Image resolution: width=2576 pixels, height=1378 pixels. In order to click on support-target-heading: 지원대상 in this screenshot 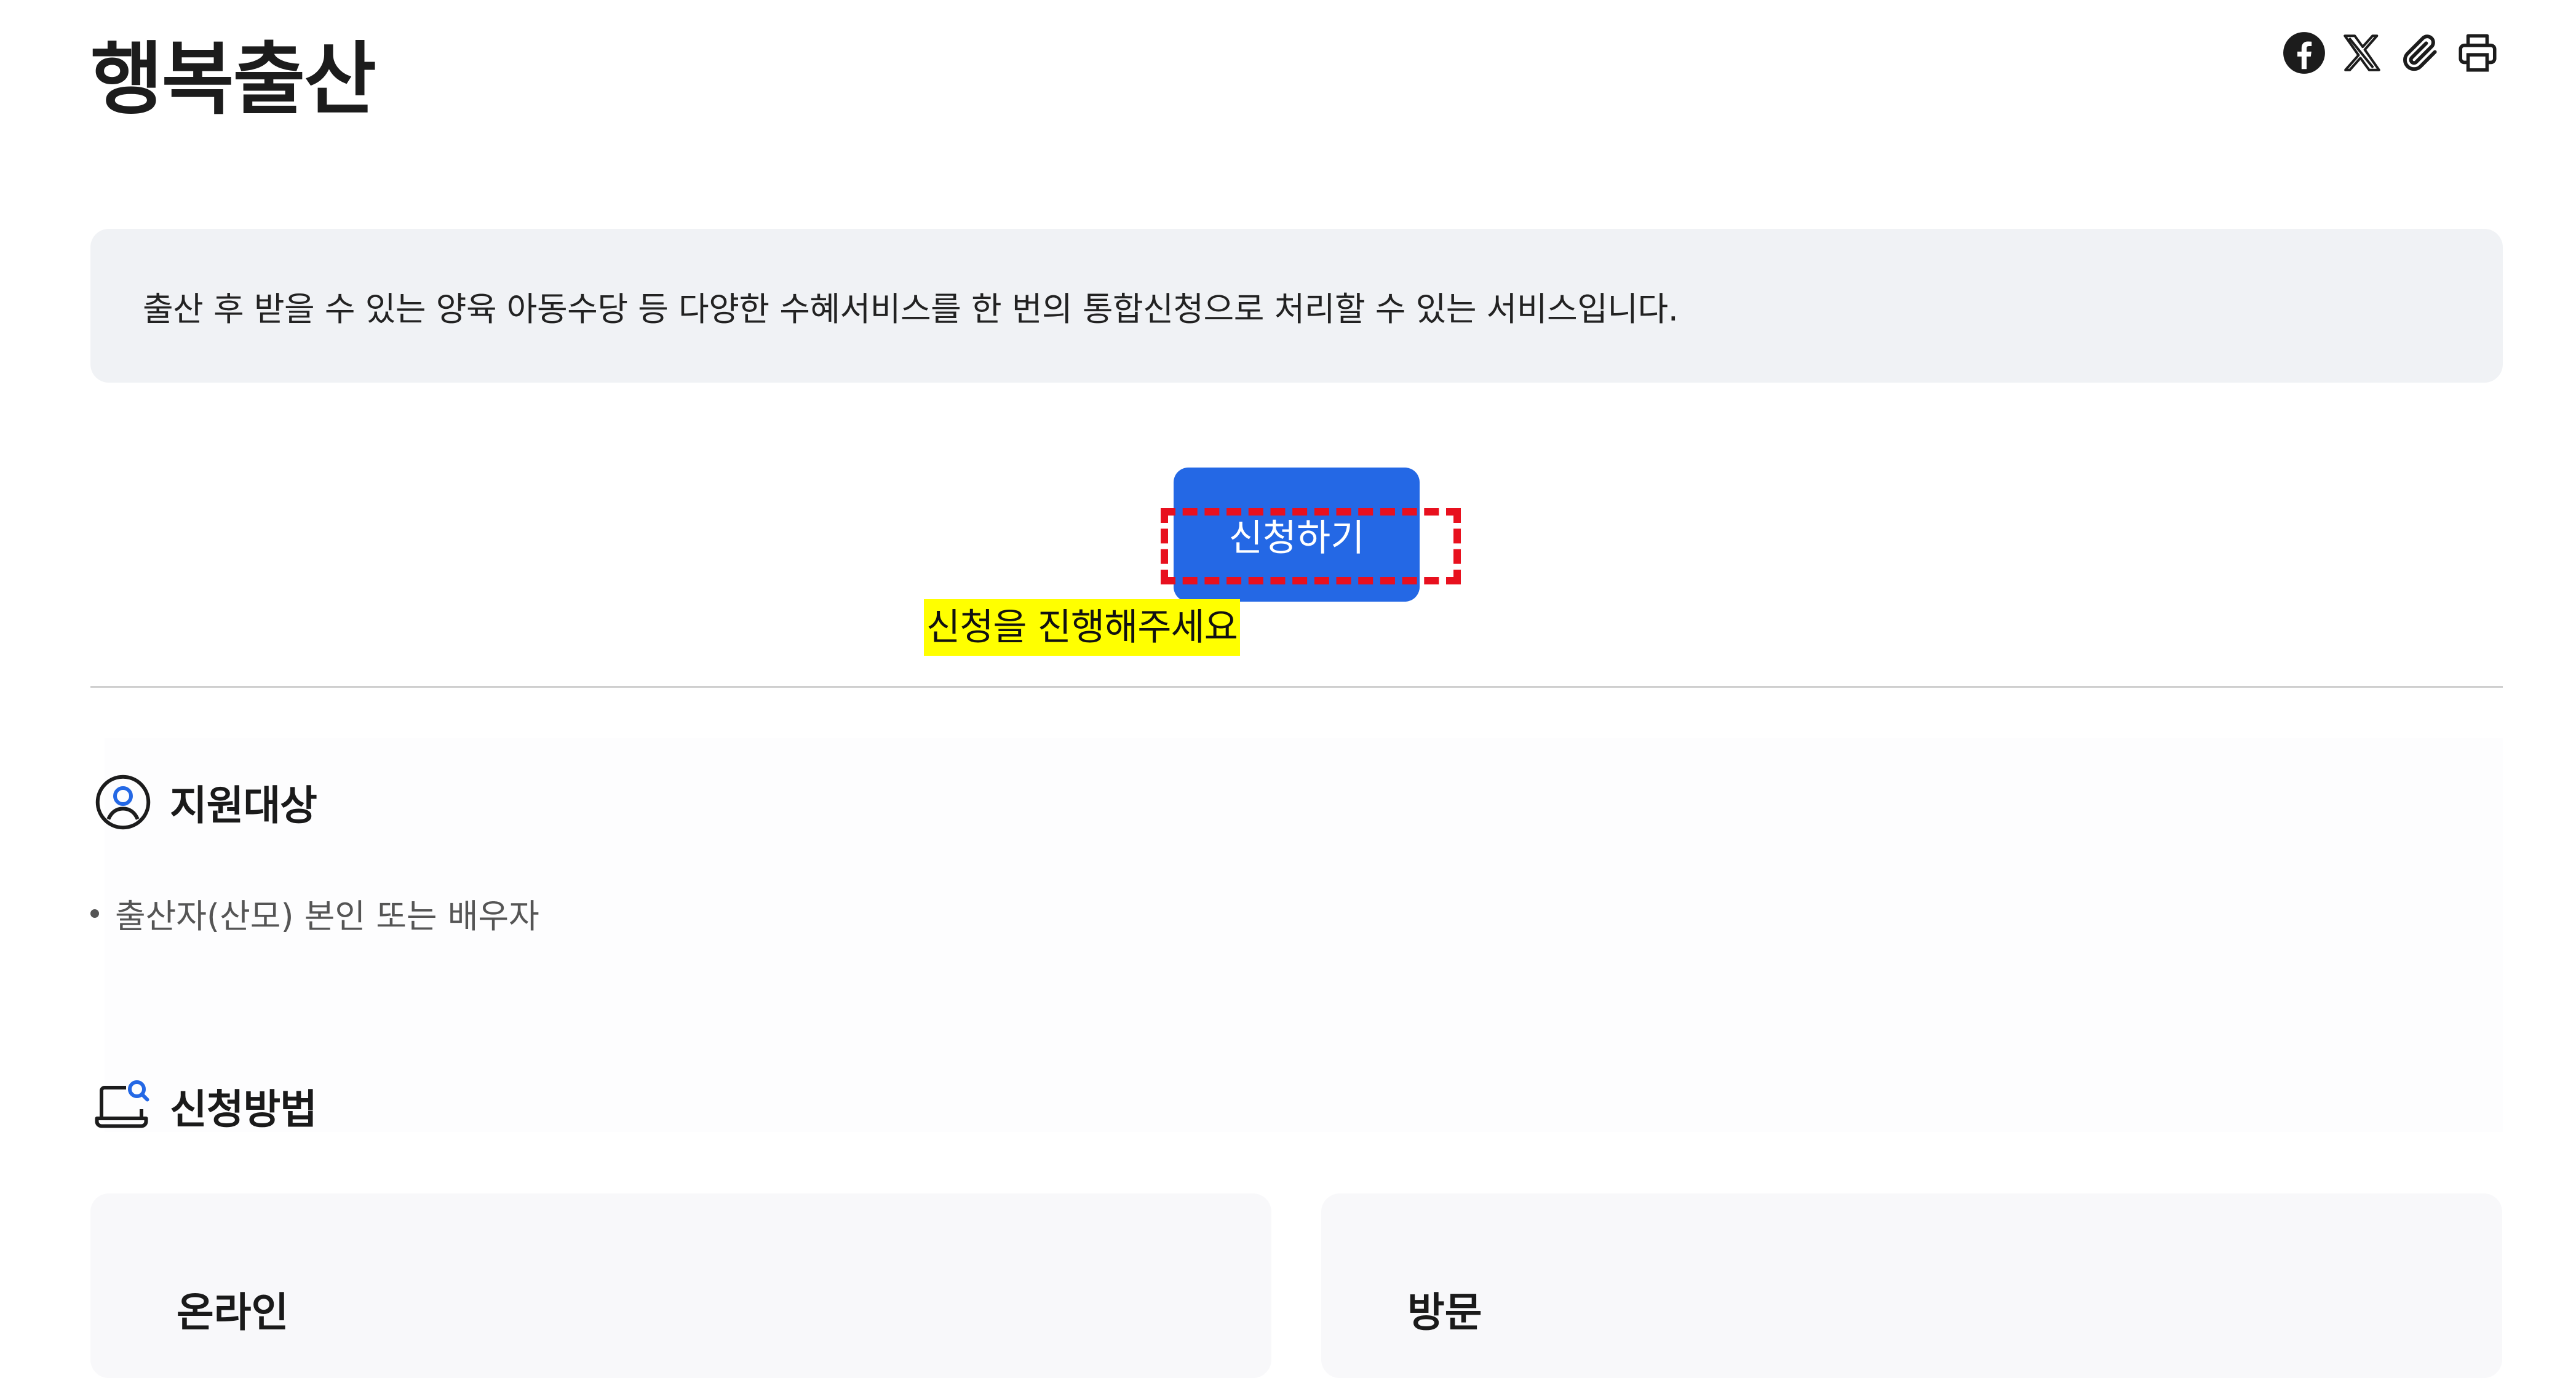, I will do `click(204, 802)`.